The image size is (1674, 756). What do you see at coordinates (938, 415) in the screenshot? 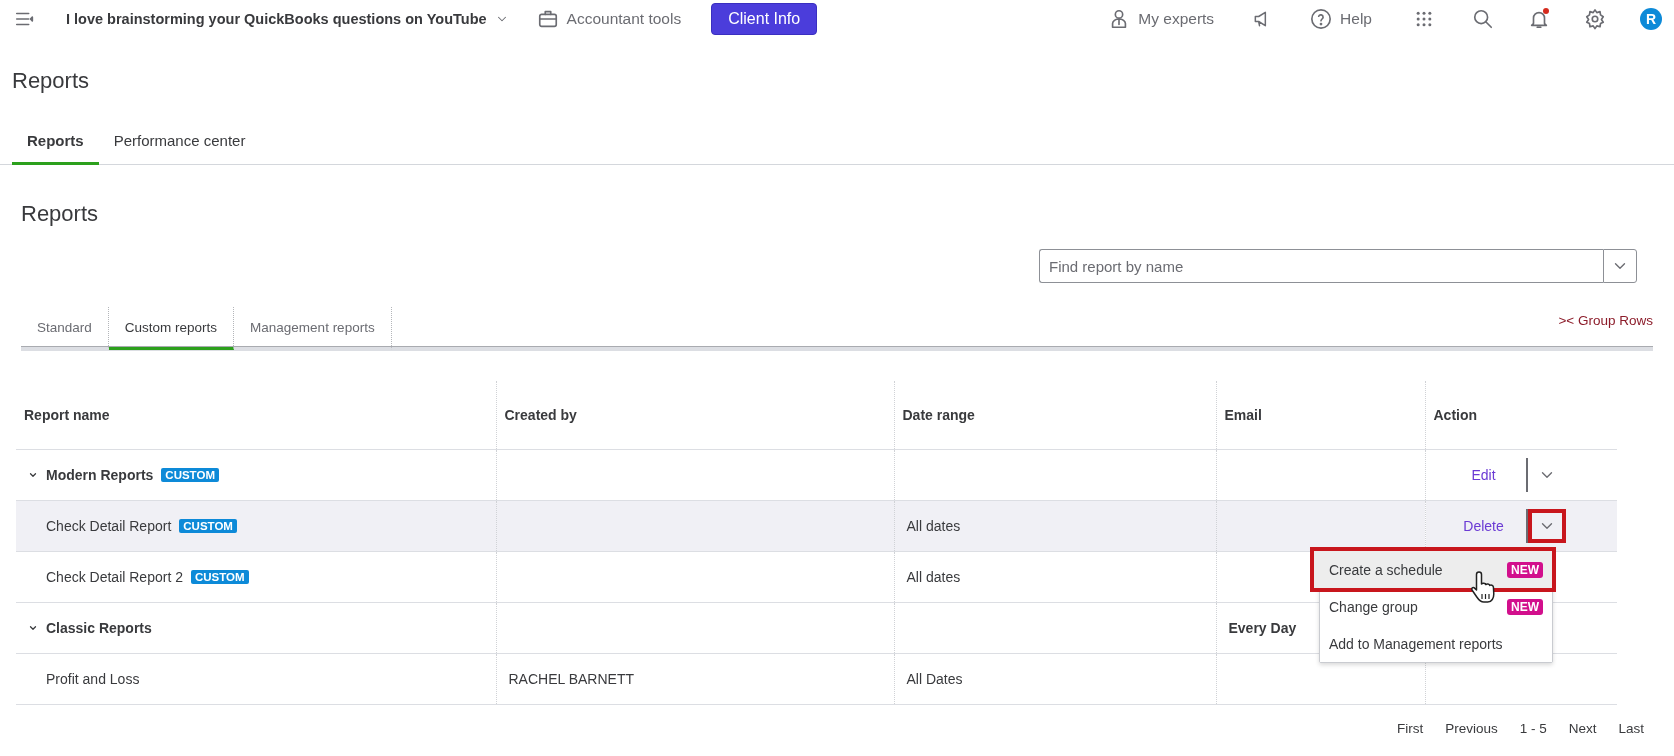
I see `column-header: Date range` at bounding box center [938, 415].